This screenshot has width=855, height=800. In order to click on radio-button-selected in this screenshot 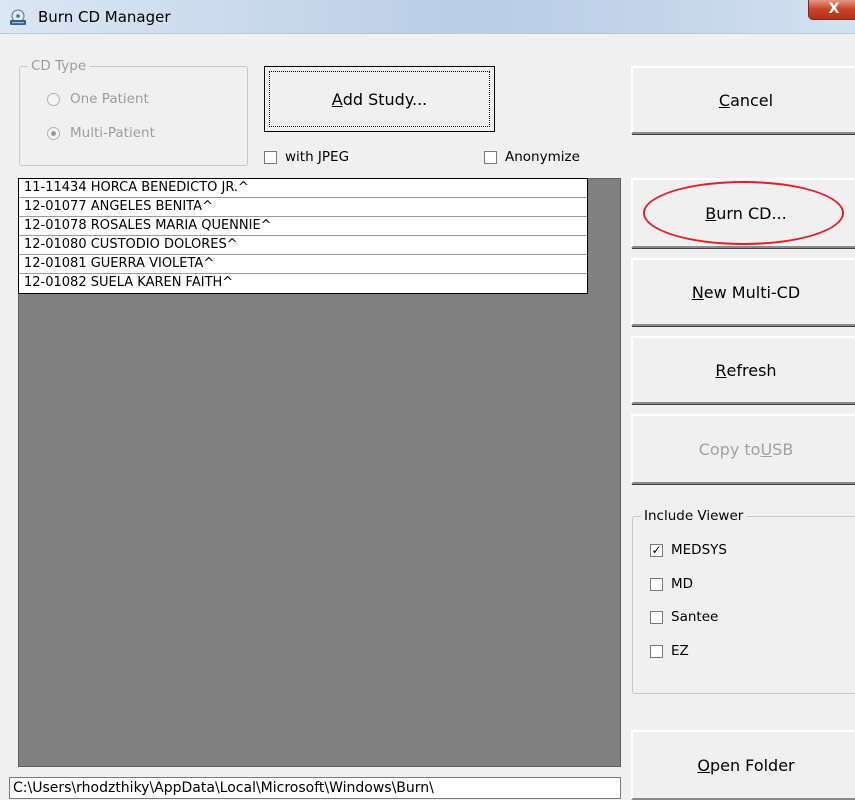, I will do `click(53, 133)`.